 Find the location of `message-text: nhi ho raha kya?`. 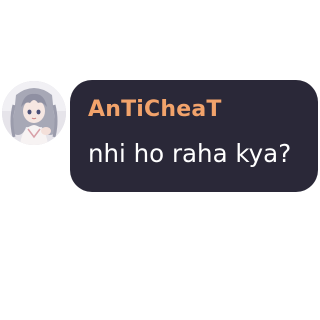

message-text: nhi ho raha kya? is located at coordinates (190, 153).